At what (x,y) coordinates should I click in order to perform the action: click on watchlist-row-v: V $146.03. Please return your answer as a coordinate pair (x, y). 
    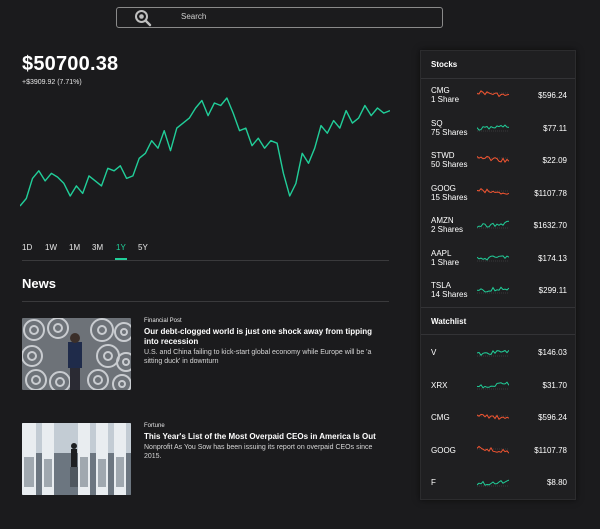
    Looking at the image, I should click on (498, 353).